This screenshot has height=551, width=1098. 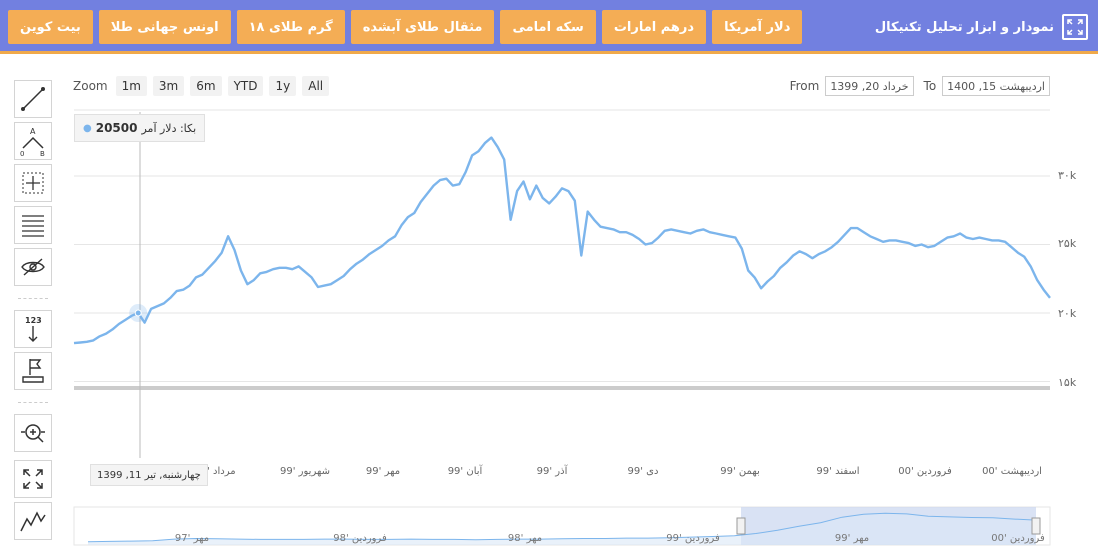 I want to click on y-tick-20k: ۲۰k, so click(x=1067, y=313).